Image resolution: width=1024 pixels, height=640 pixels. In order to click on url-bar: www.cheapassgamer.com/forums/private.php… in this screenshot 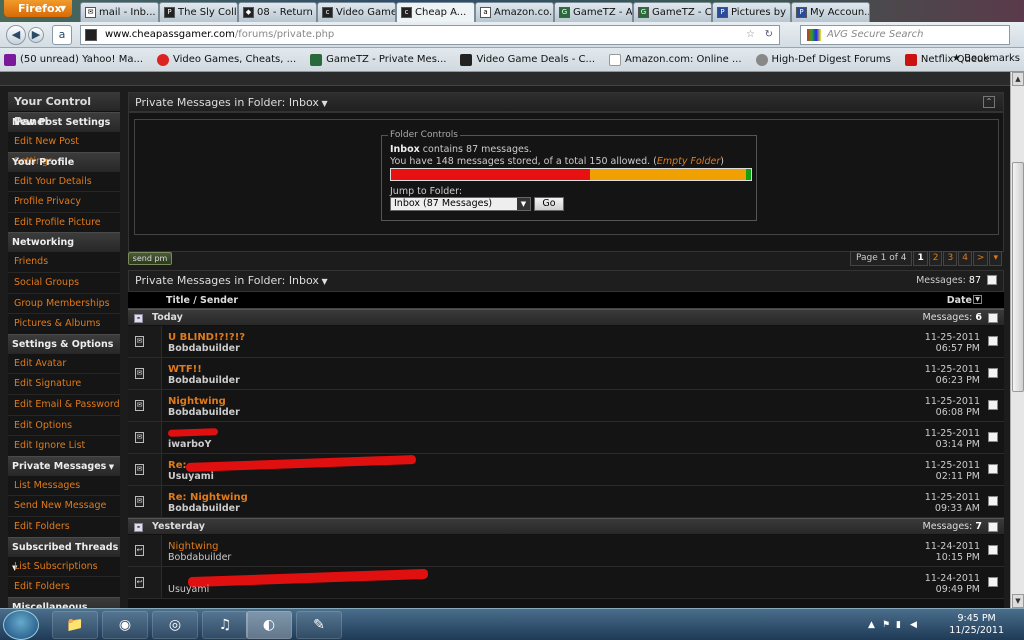, I will do `click(430, 35)`.